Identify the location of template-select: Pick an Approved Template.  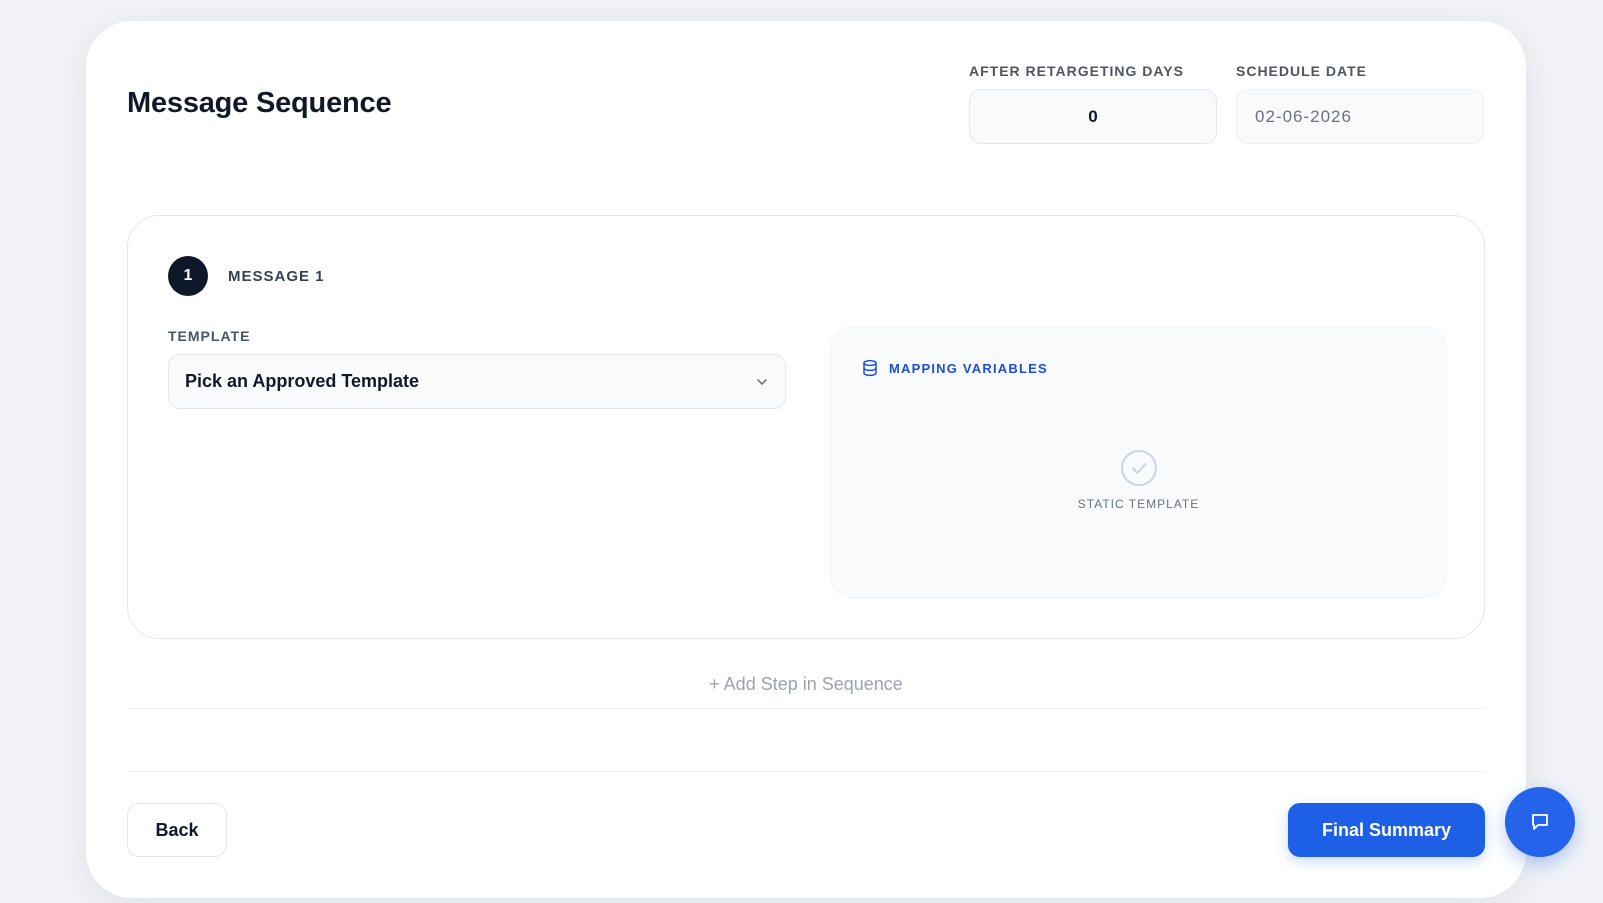
(477, 381).